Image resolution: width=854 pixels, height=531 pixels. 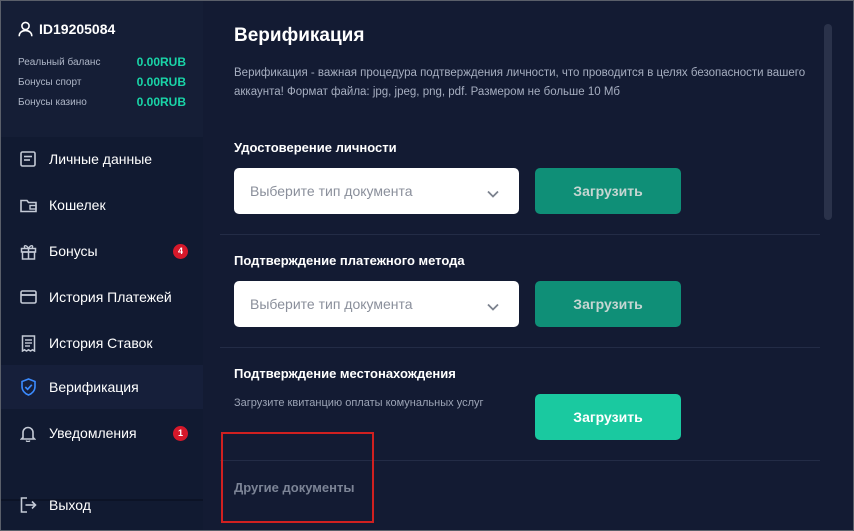 What do you see at coordinates (25, 29) in the screenshot?
I see `user-icon` at bounding box center [25, 29].